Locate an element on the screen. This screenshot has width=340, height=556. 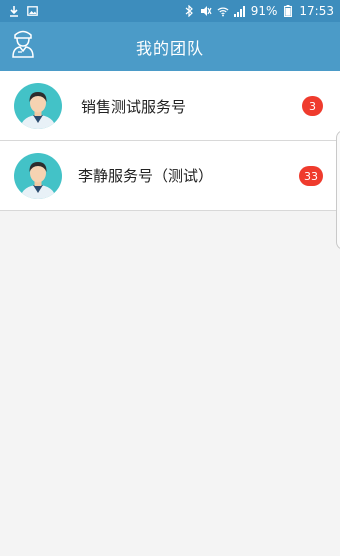
profile-button is located at coordinates (23, 46).